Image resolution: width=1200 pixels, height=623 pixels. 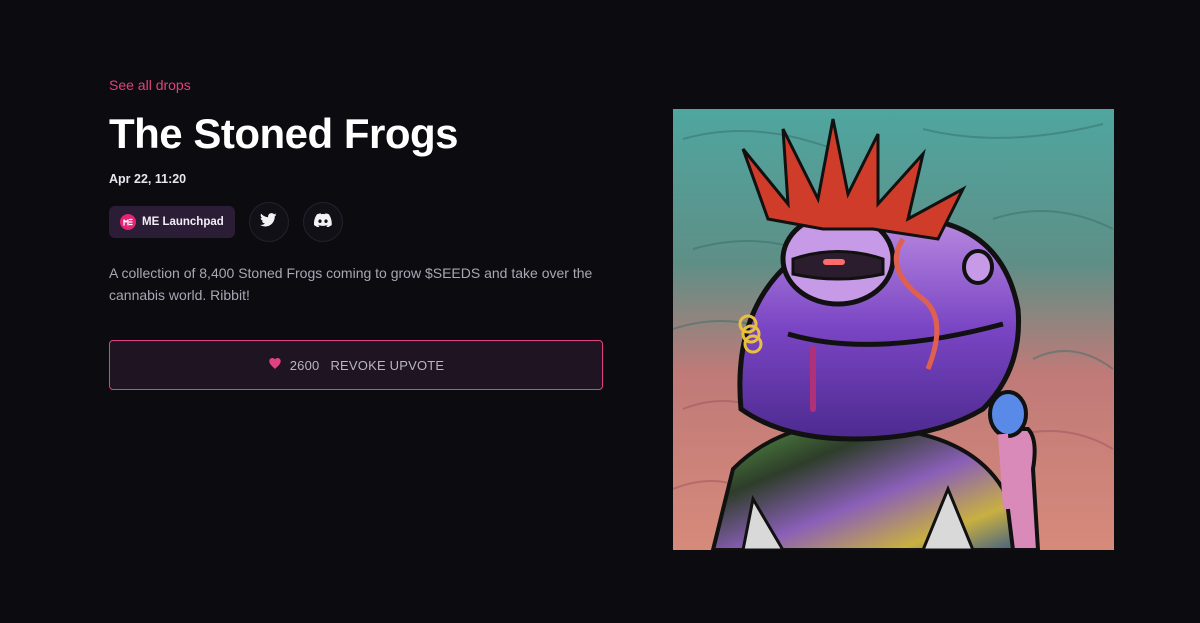 I want to click on drop-title: The Stoned Frogs, so click(x=284, y=133).